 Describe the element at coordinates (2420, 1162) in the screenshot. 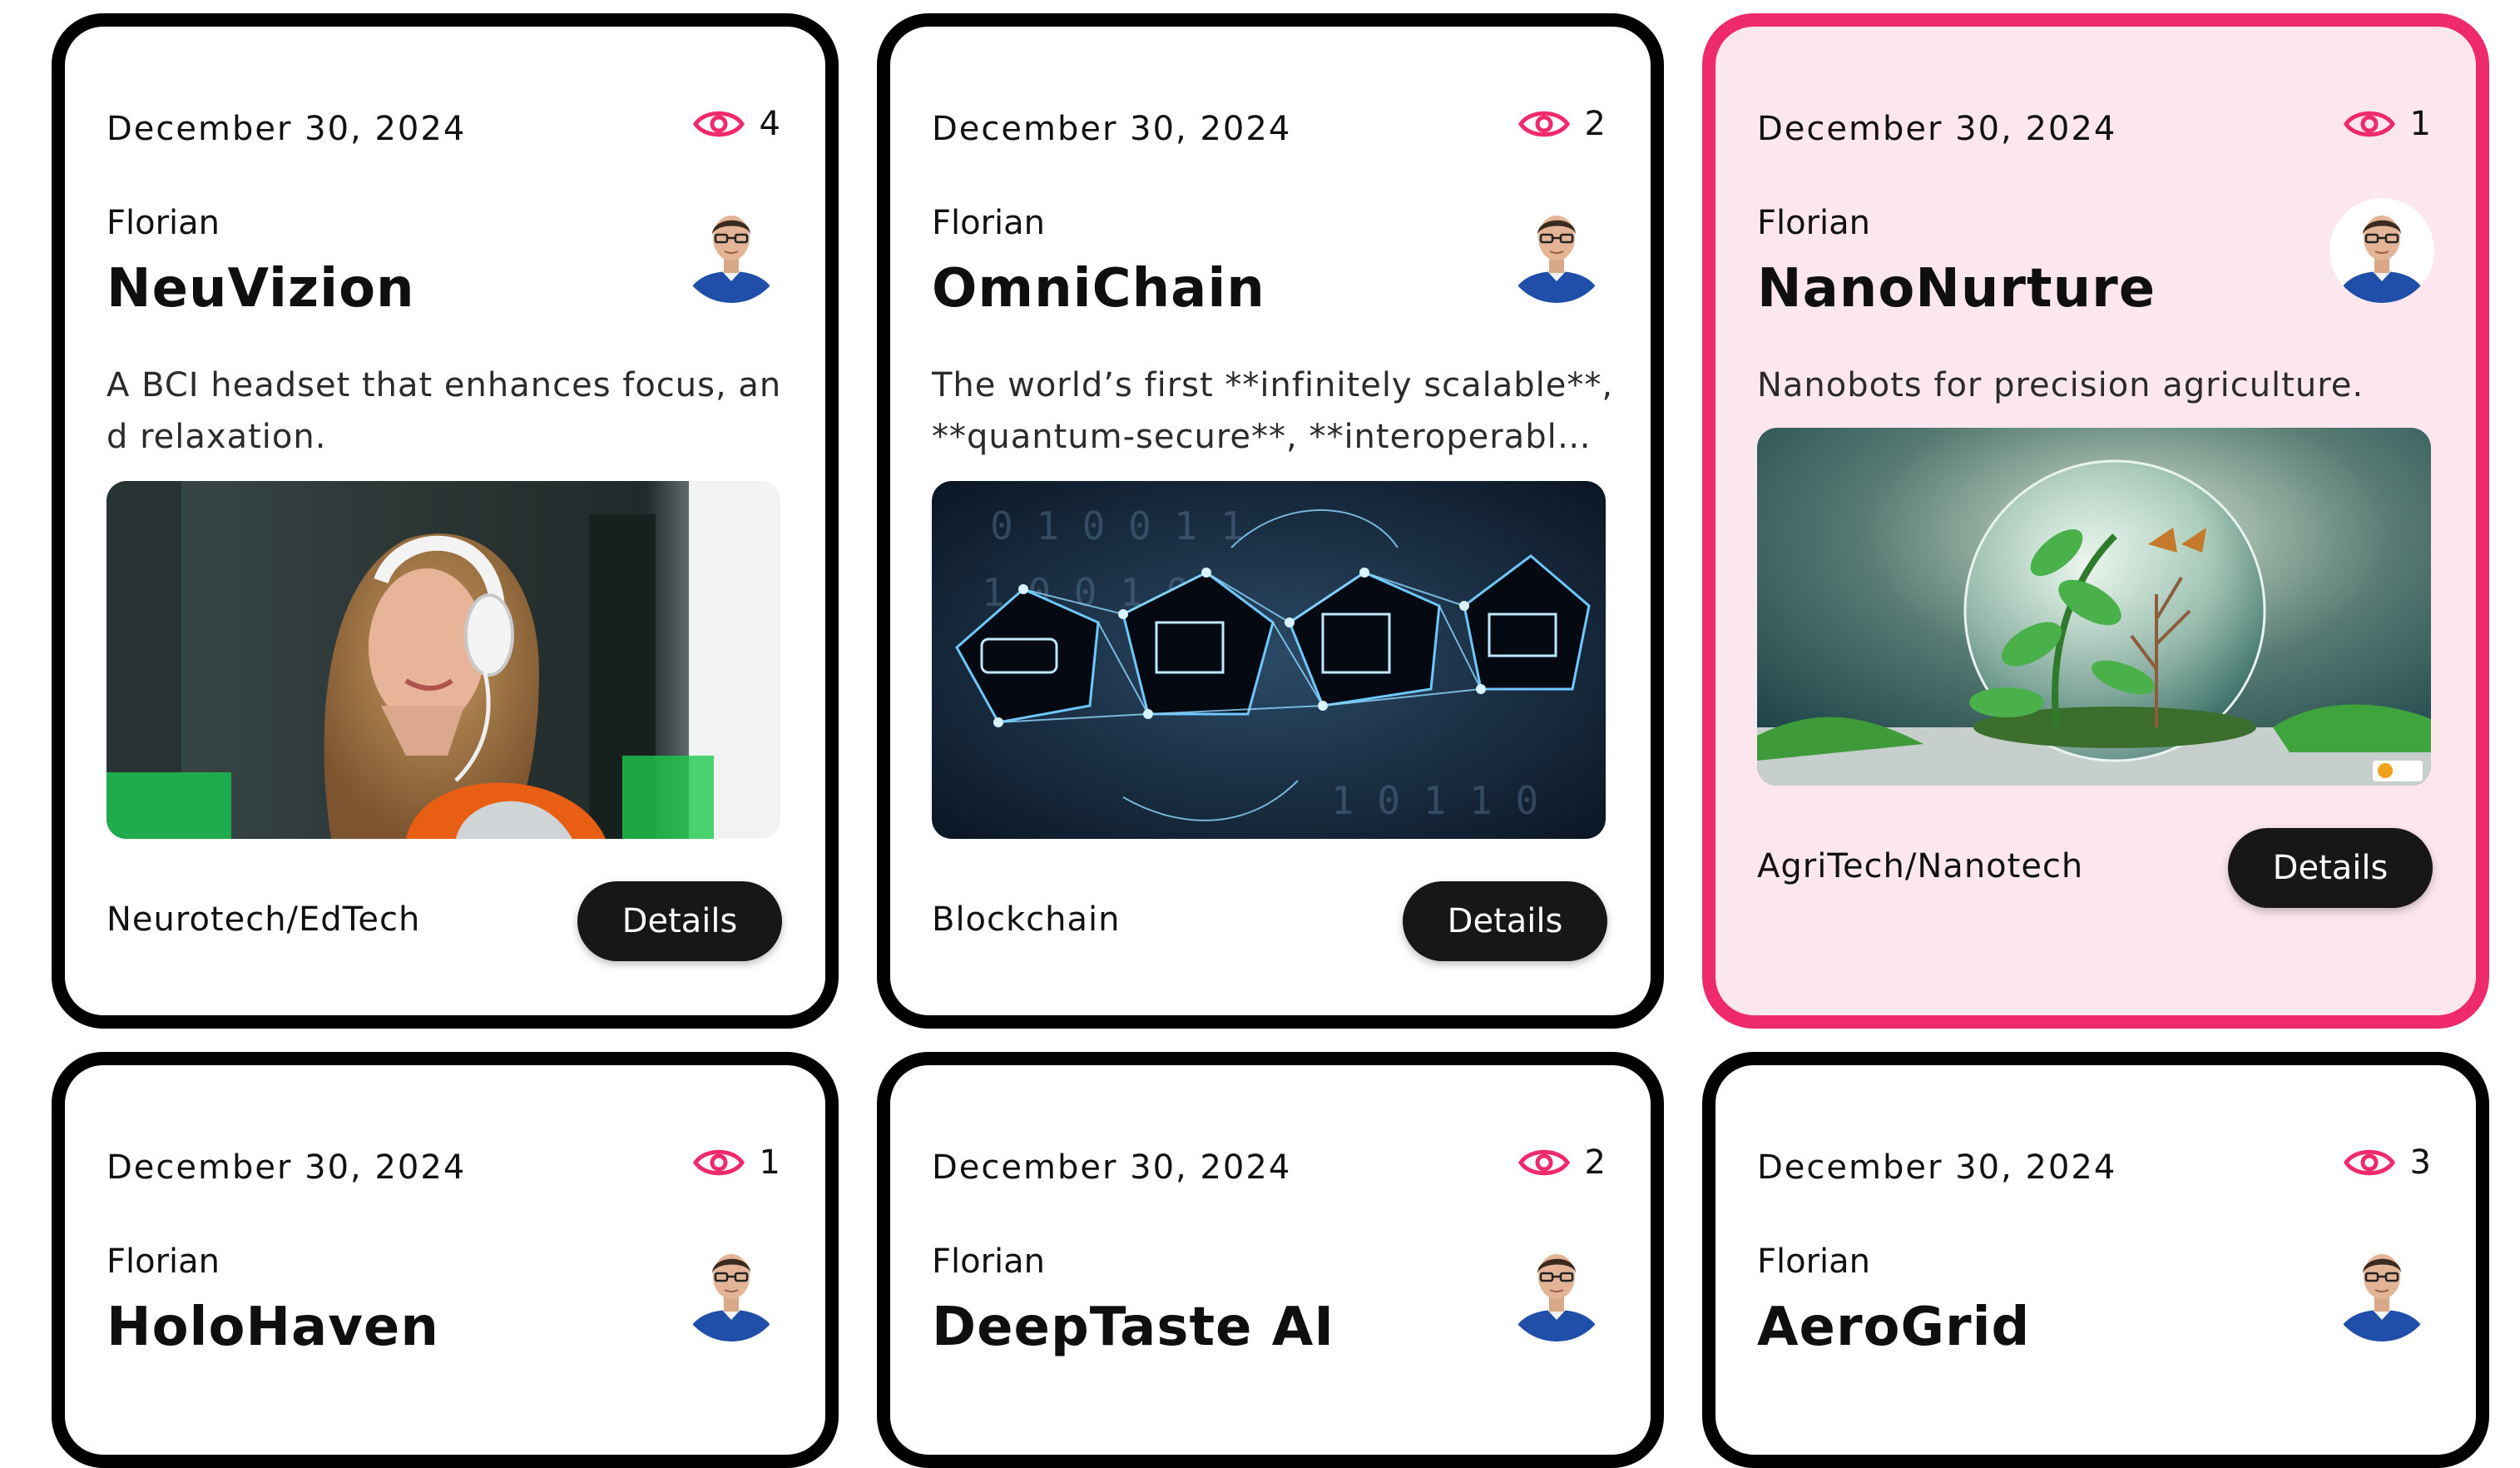

I see `view-count-value: 3` at that location.